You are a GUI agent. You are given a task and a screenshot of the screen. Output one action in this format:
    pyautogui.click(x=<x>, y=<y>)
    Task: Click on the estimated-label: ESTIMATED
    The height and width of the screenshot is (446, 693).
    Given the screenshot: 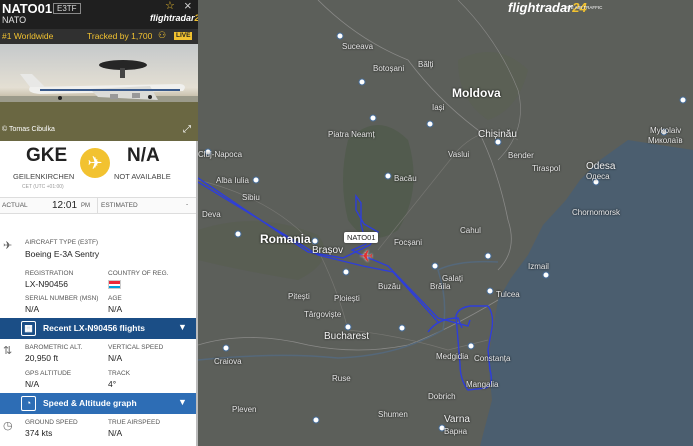 What is the action you would take?
    pyautogui.click(x=119, y=205)
    